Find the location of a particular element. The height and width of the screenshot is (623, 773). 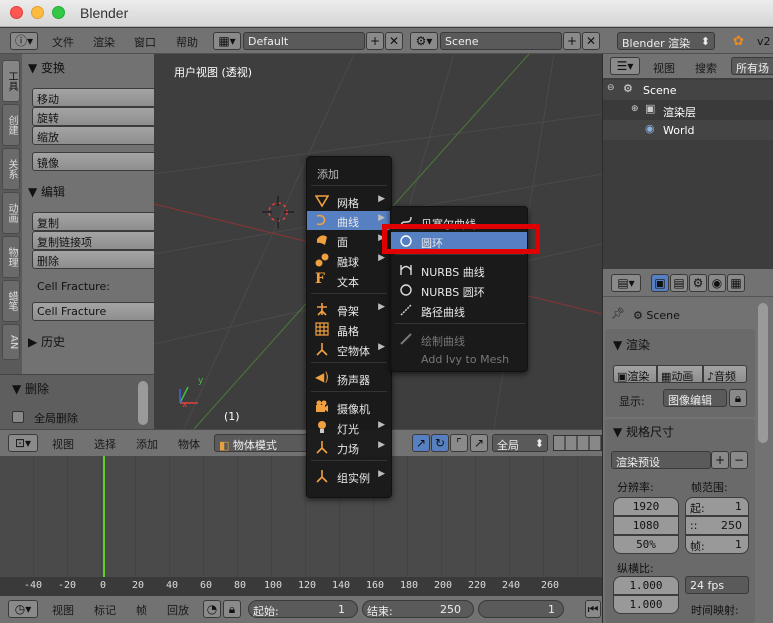

mode-select: ◧ 物体模式 is located at coordinates (261, 443).